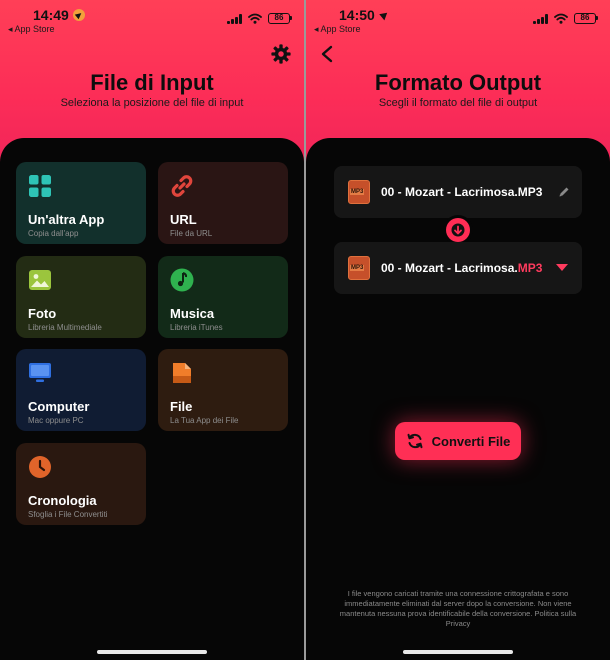 This screenshot has width=610, height=660. Describe the element at coordinates (62, 500) in the screenshot. I see `source-card-label: Cronologia` at that location.